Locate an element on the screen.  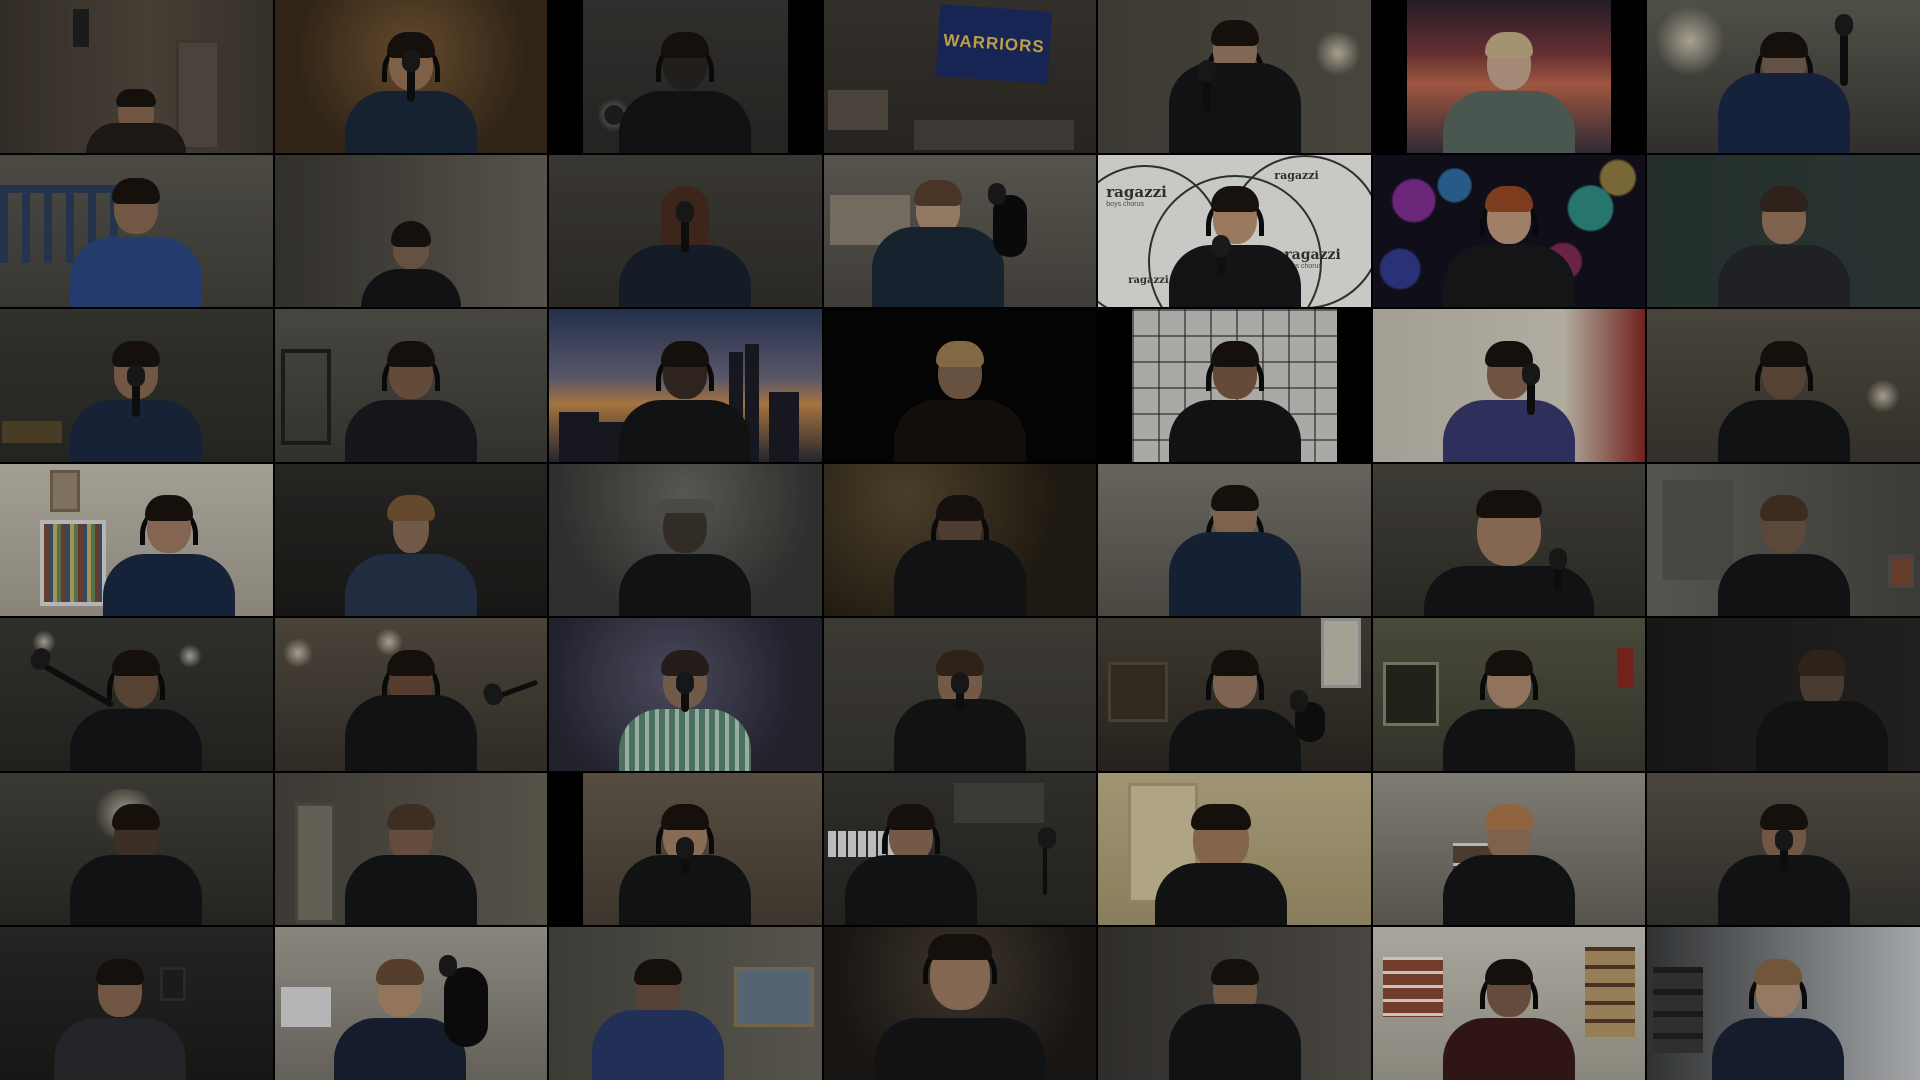
ragazzi-logo: ragazzi boys chorus is located at coordinates (1136, 195).